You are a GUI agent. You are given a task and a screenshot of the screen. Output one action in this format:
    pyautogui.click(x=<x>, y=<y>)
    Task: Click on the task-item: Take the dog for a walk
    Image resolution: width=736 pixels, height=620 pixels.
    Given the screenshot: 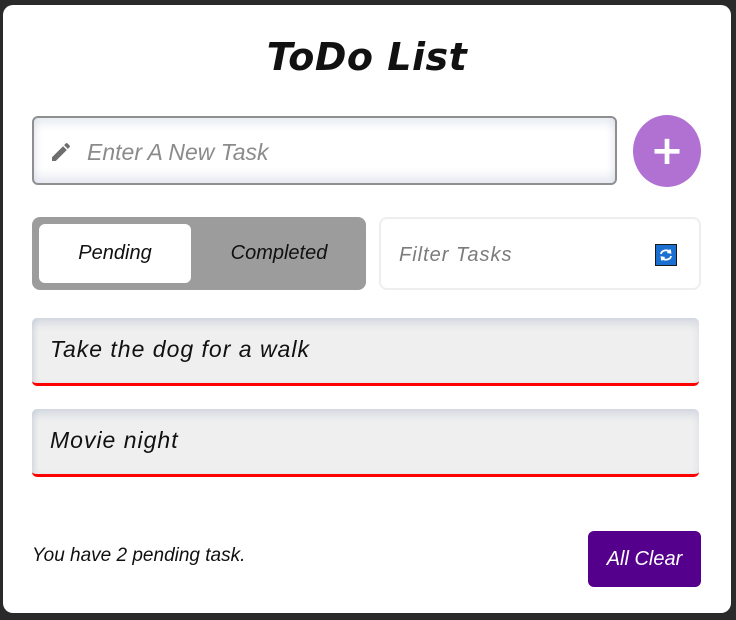 What is the action you would take?
    pyautogui.click(x=365, y=352)
    